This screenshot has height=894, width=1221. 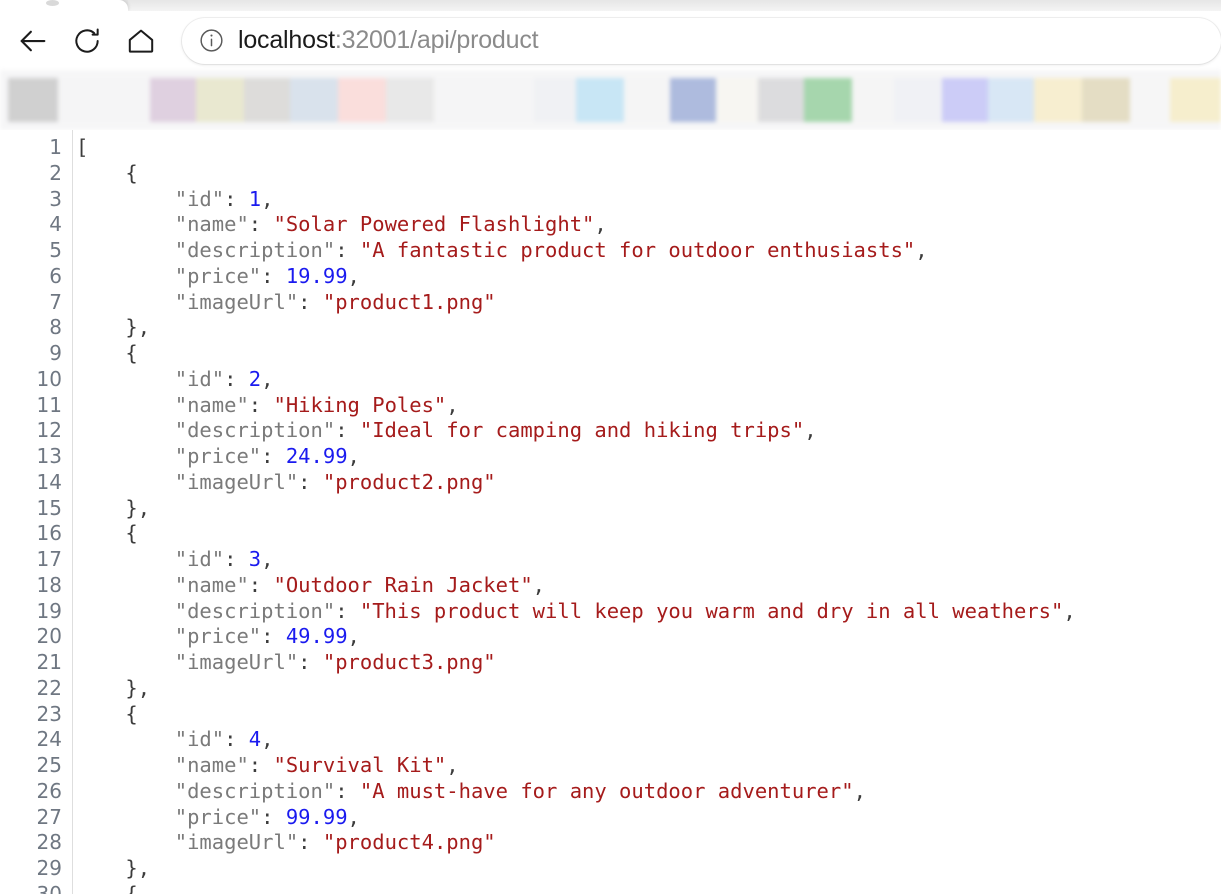 I want to click on code-line: 15 },, so click(x=610, y=509).